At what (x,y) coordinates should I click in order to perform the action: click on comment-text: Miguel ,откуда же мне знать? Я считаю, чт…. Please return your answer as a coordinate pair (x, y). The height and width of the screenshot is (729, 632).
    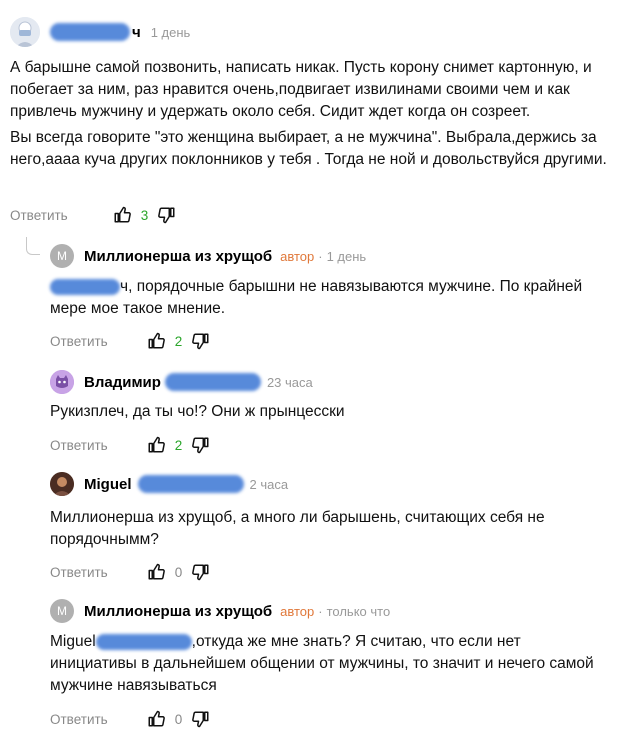
    Looking at the image, I should click on (330, 664).